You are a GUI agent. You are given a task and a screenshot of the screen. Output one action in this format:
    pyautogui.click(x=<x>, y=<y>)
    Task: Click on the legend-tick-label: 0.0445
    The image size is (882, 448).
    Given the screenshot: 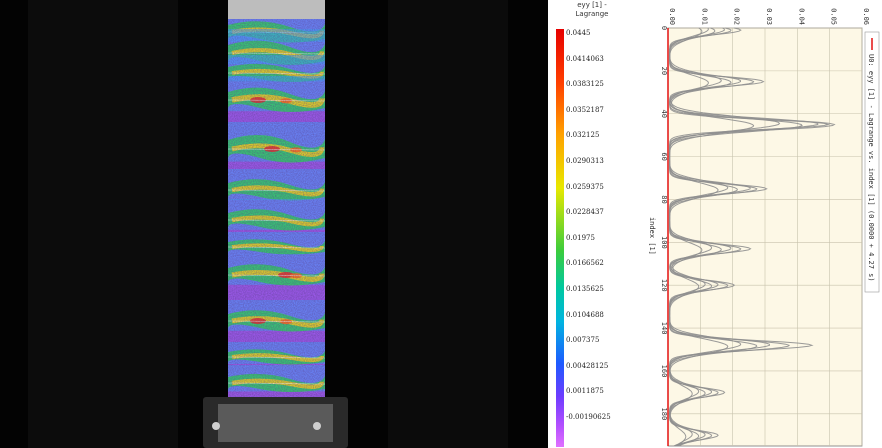 What is the action you would take?
    pyautogui.click(x=578, y=33)
    